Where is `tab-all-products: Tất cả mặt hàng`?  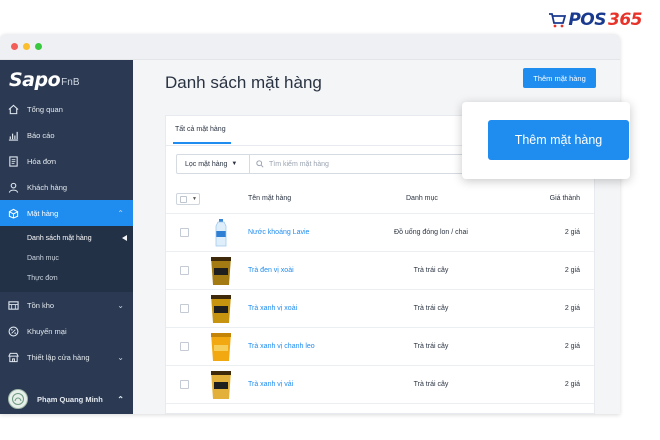 tab-all-products: Tất cả mặt hàng is located at coordinates (200, 129).